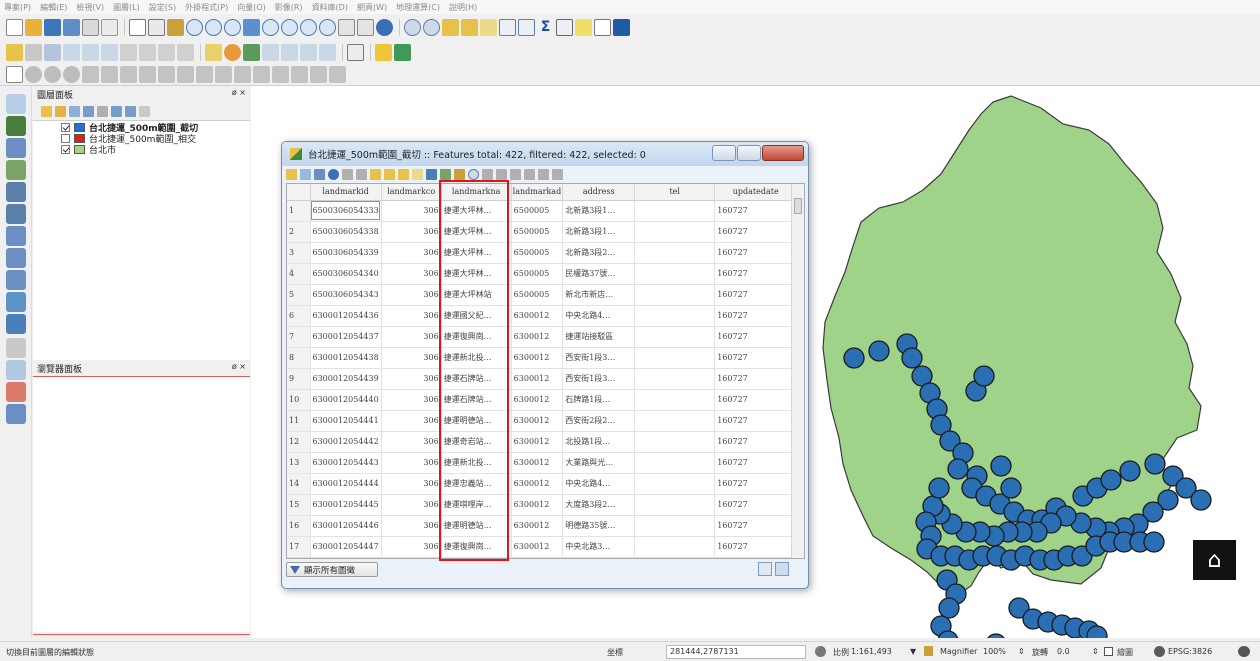 This screenshot has width=1260, height=661. What do you see at coordinates (417, 174) in the screenshot?
I see `deselect-all-icon` at bounding box center [417, 174].